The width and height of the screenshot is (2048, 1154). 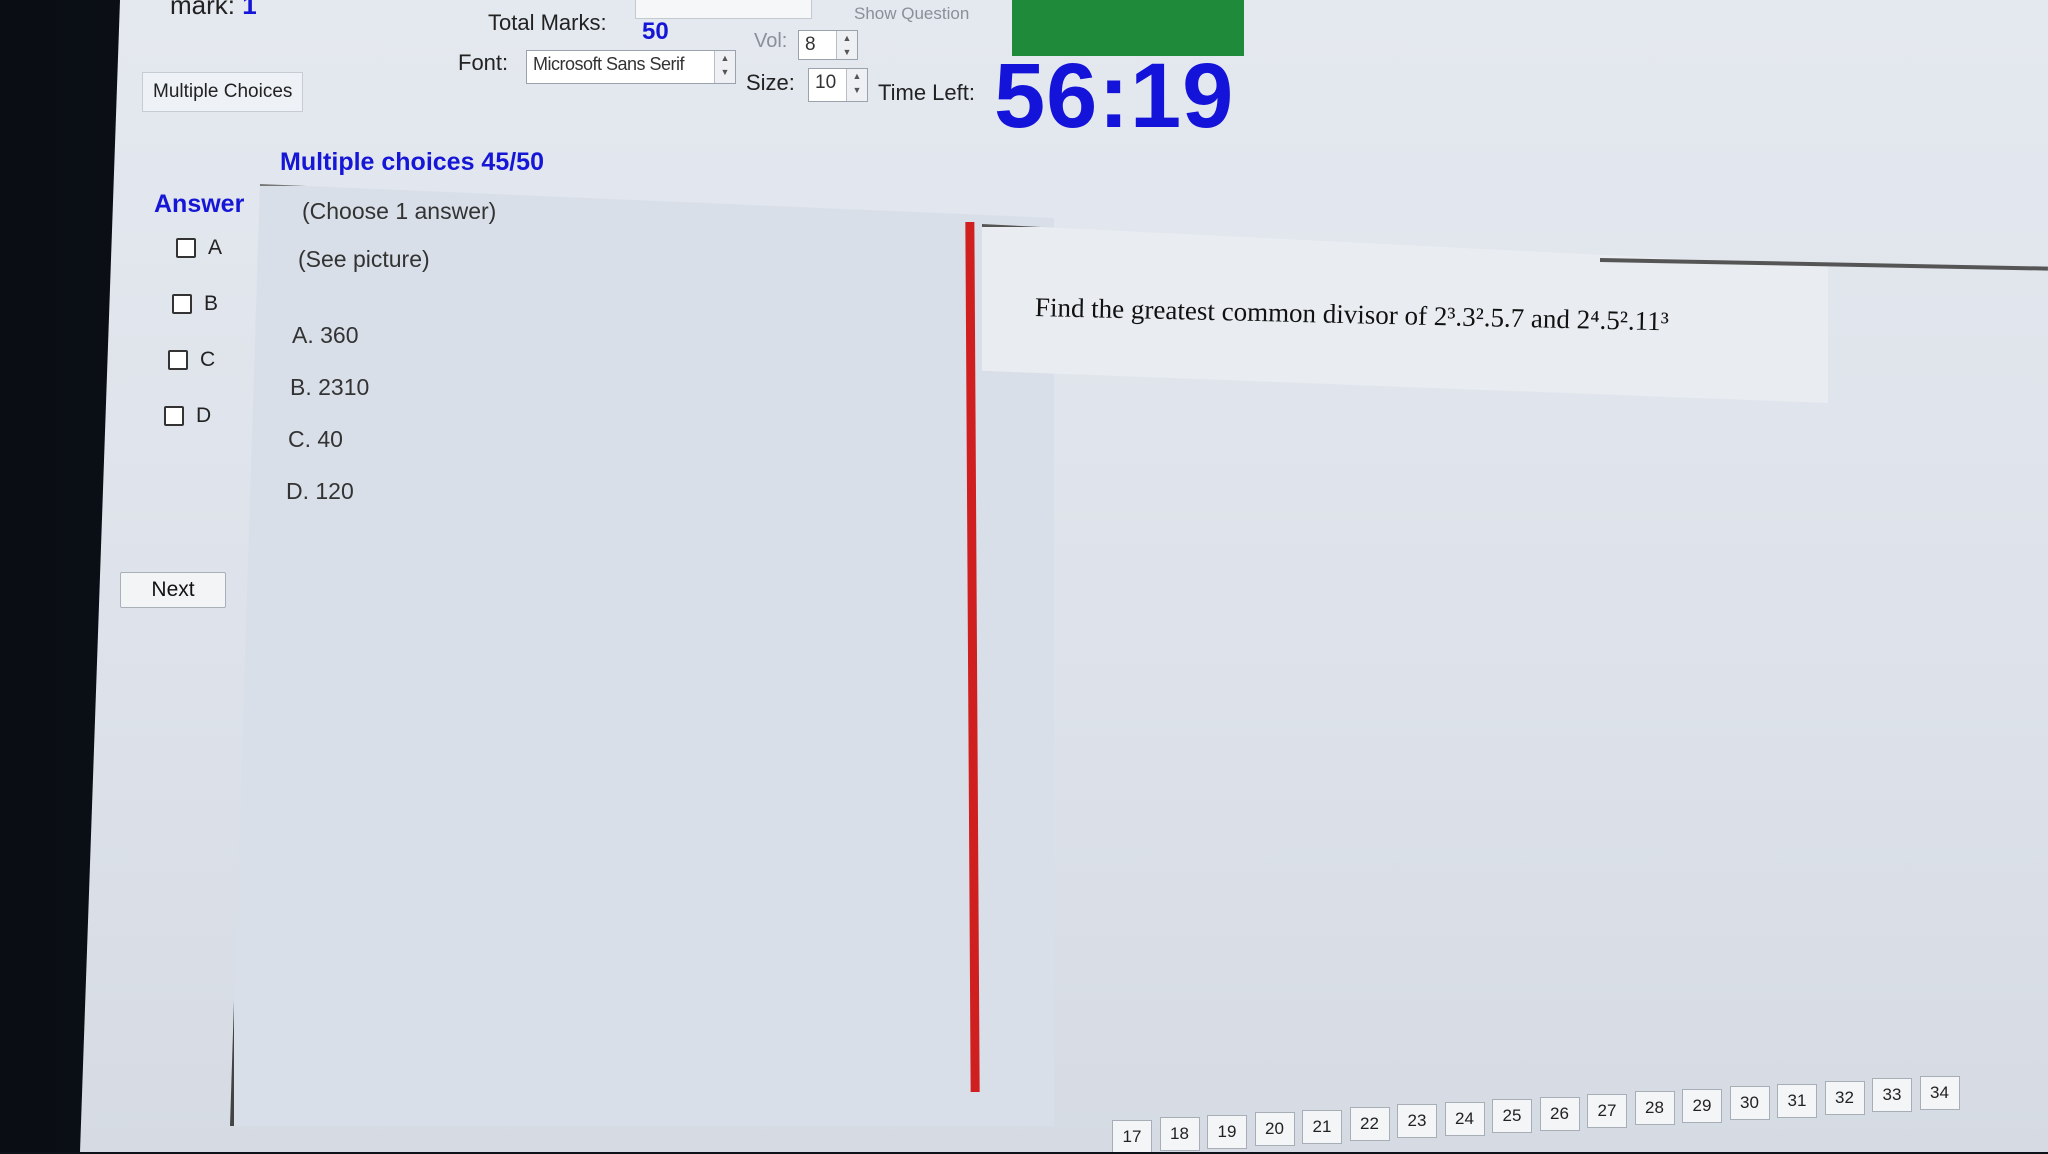 What do you see at coordinates (1702, 1105) in the screenshot?
I see `page-button-29: 29` at bounding box center [1702, 1105].